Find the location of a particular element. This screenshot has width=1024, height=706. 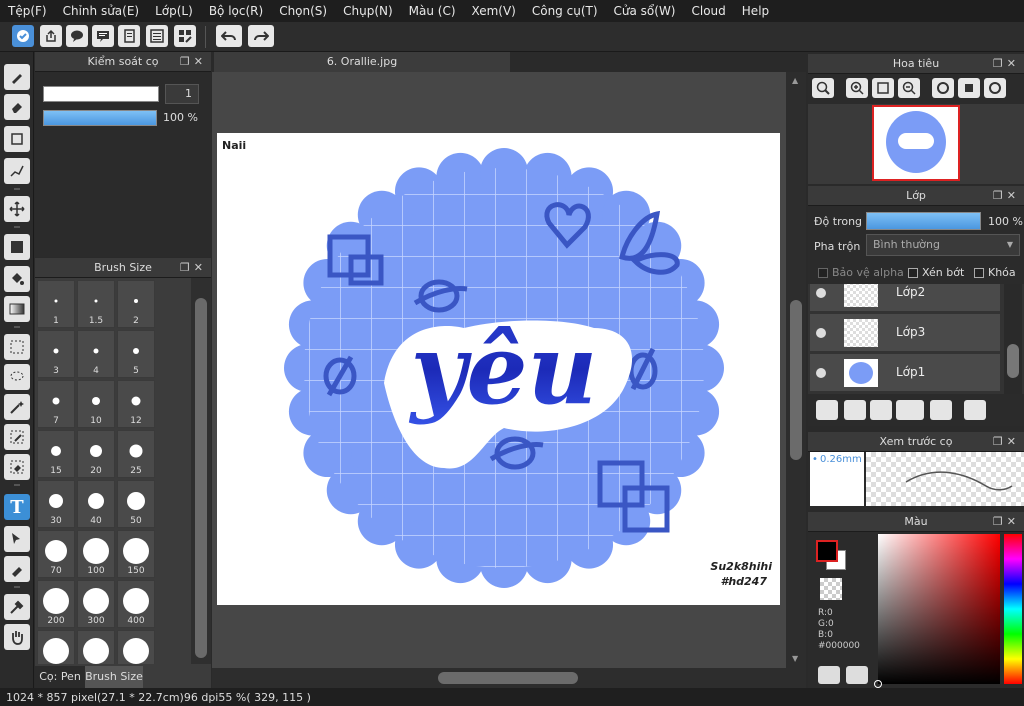

zoom-out-icon is located at coordinates (909, 88).